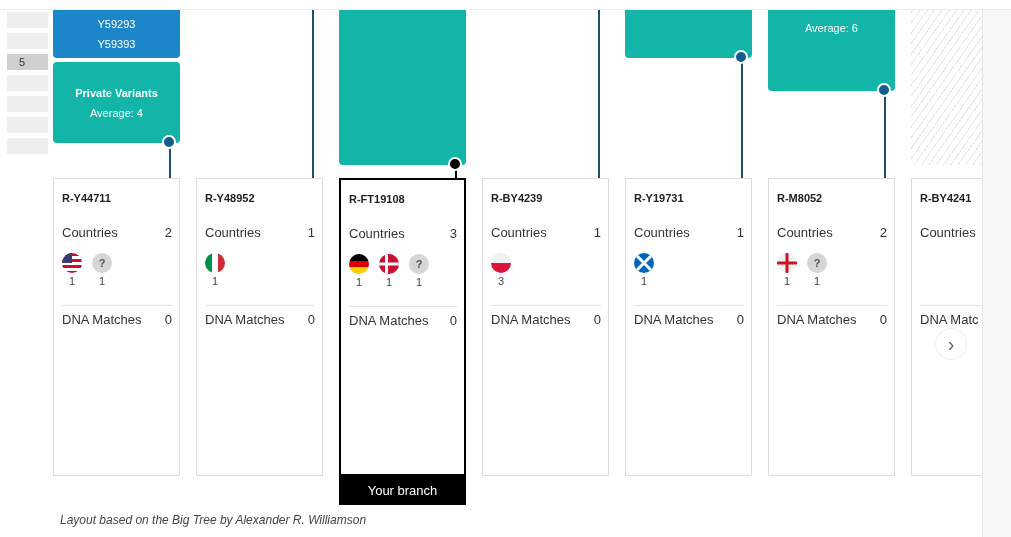 This screenshot has height=537, width=1011. I want to click on footer-note: Layout based on the Big Tree by Alexander R. Williamson, so click(213, 519).